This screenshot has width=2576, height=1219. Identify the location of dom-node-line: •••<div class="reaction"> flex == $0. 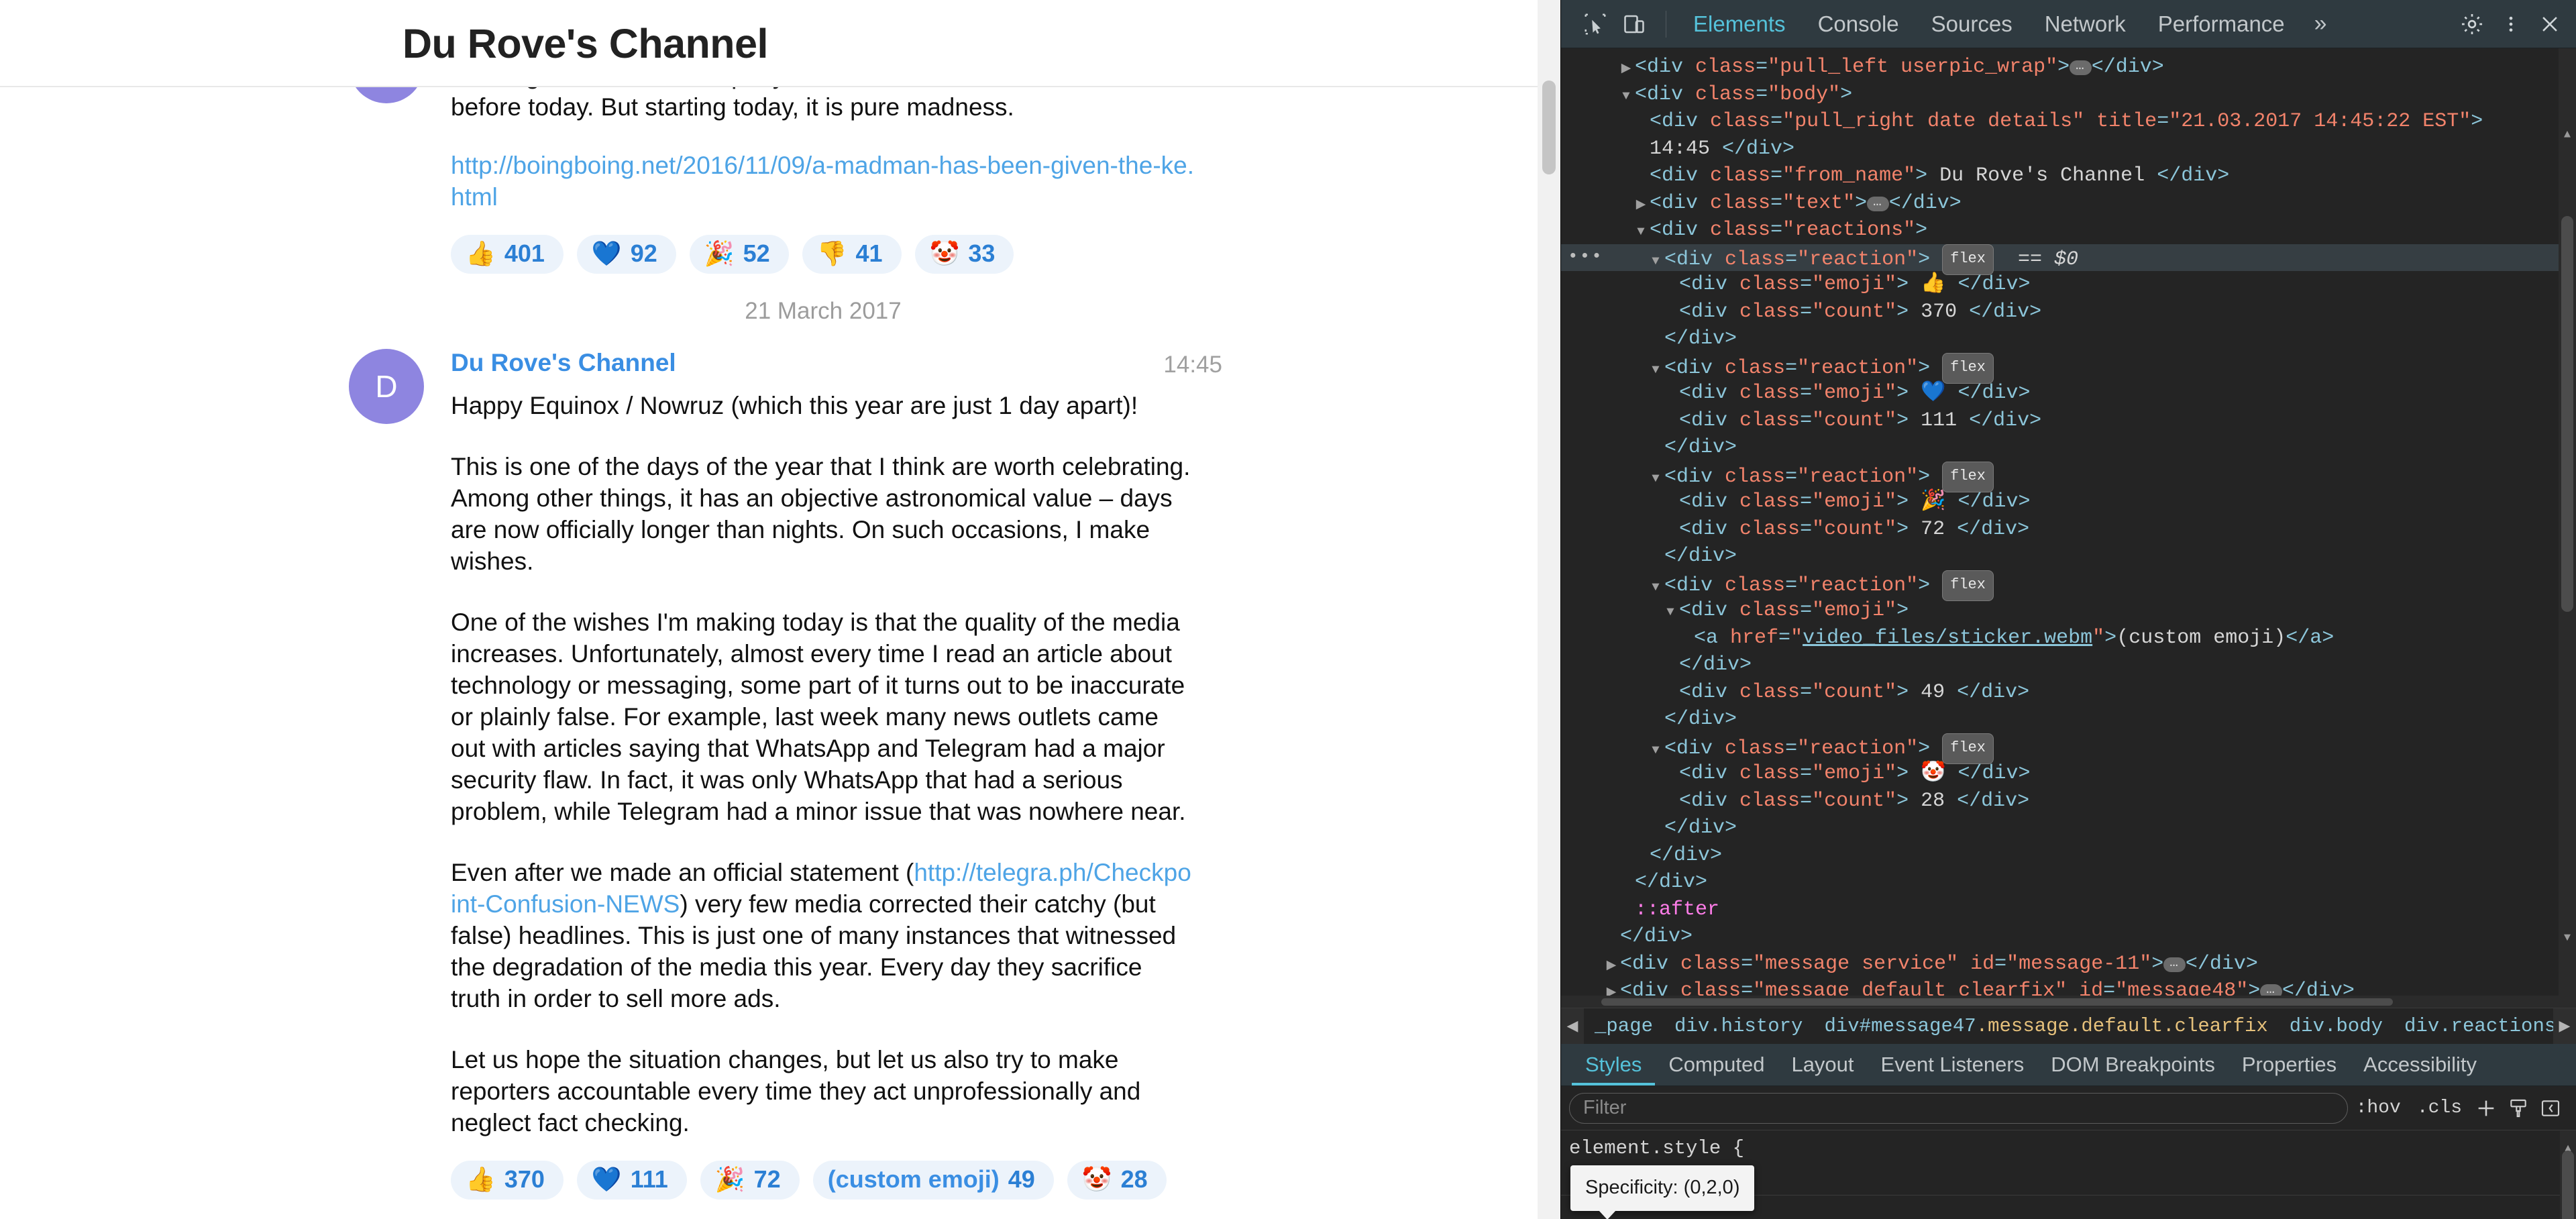
(2068, 259).